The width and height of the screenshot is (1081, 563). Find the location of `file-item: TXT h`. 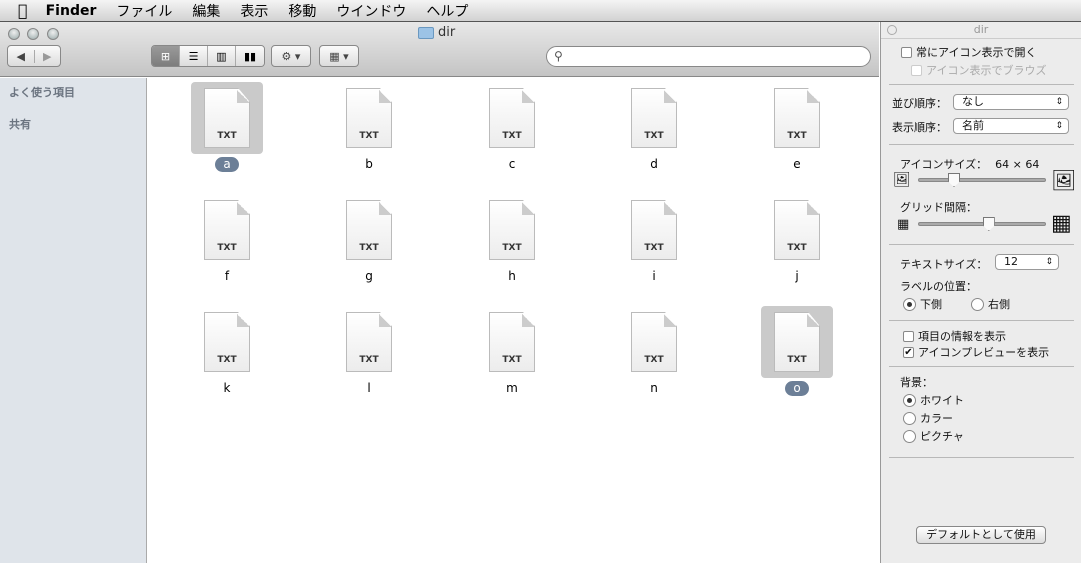

file-item: TXT h is located at coordinates (512, 239).